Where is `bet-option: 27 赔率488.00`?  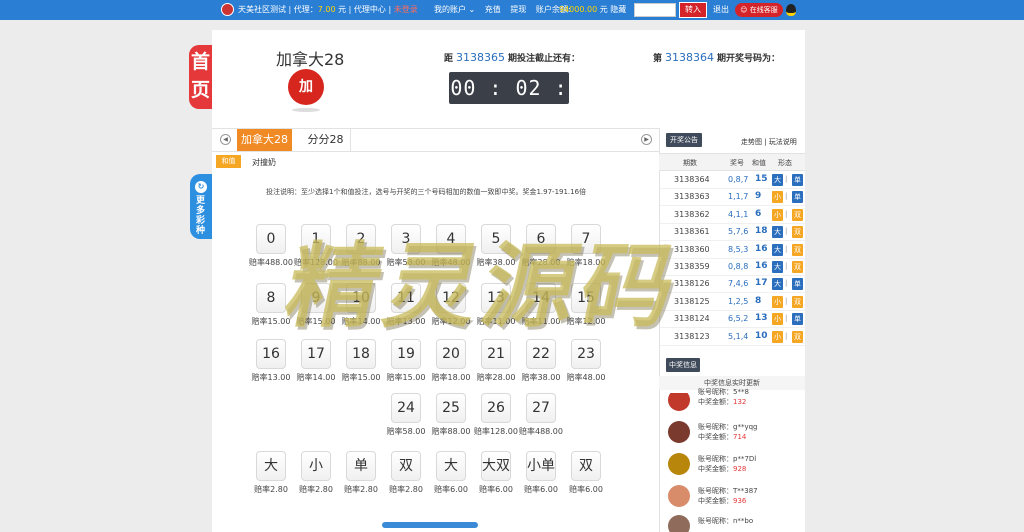
bet-option: 27 赔率488.00 is located at coordinates (541, 415).